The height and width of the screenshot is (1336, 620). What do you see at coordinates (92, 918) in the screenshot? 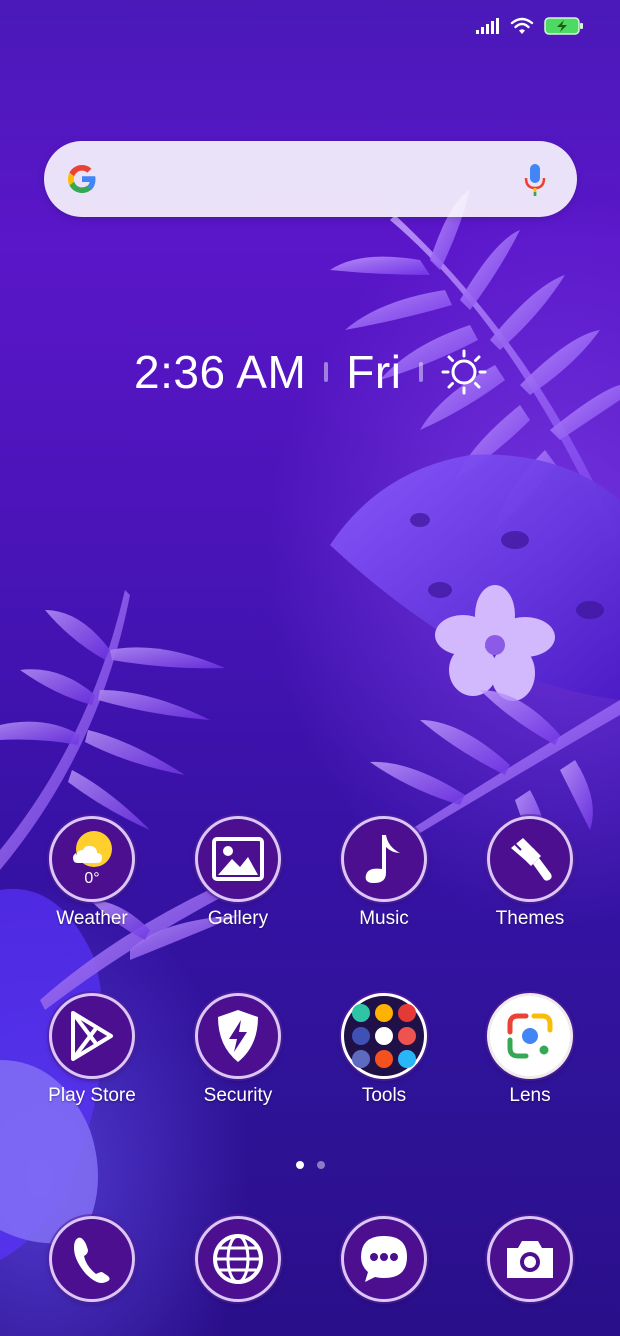
I see `app-label: Weather` at bounding box center [92, 918].